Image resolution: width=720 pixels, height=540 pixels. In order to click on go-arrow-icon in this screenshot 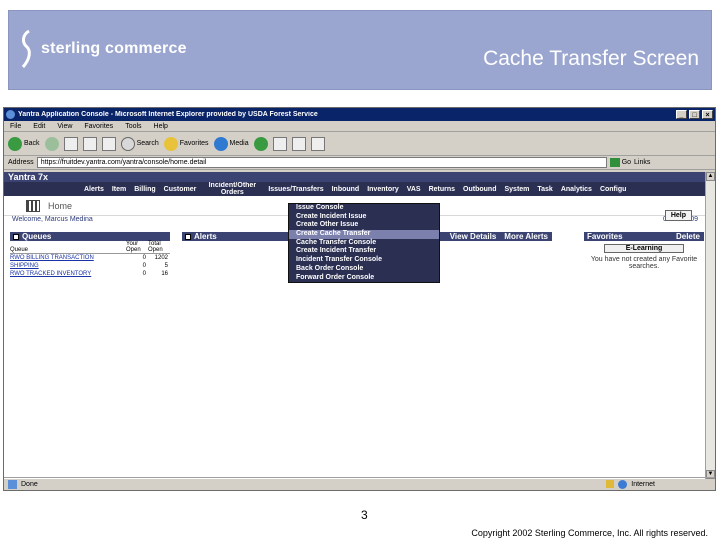, I will do `click(614, 162)`.